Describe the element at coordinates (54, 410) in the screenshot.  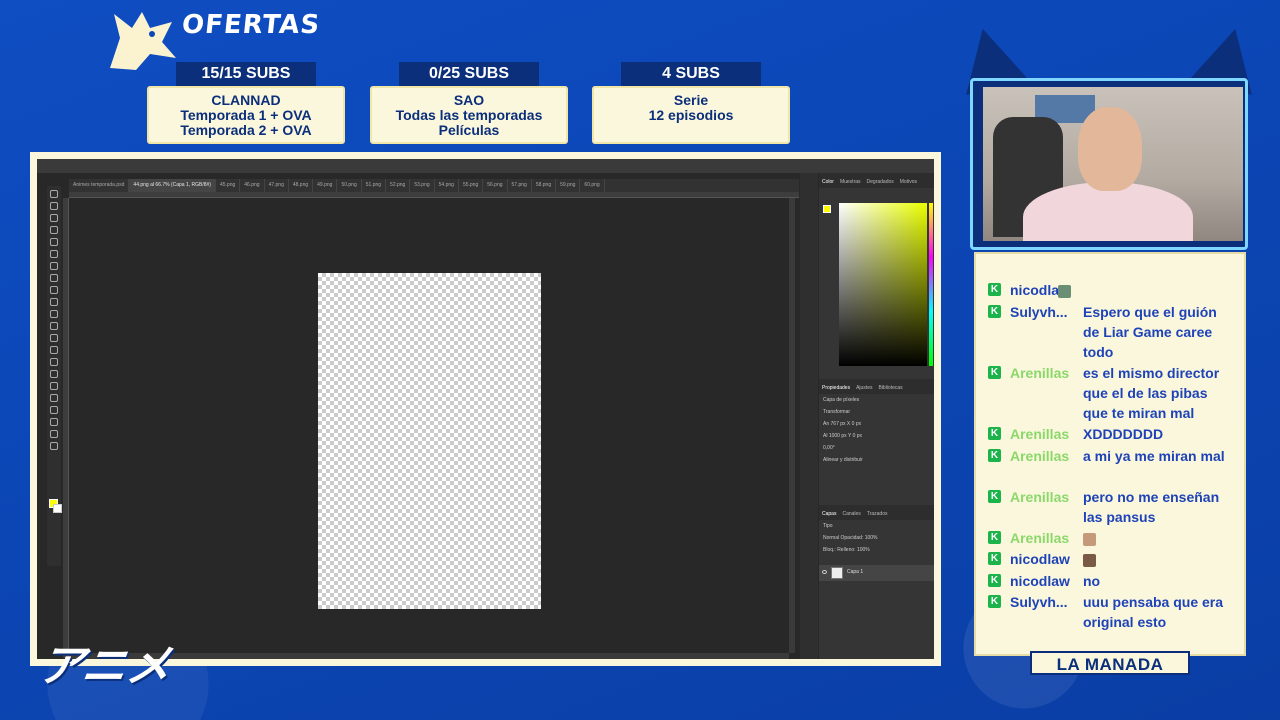
I see `rectangle-tool-icon` at that location.